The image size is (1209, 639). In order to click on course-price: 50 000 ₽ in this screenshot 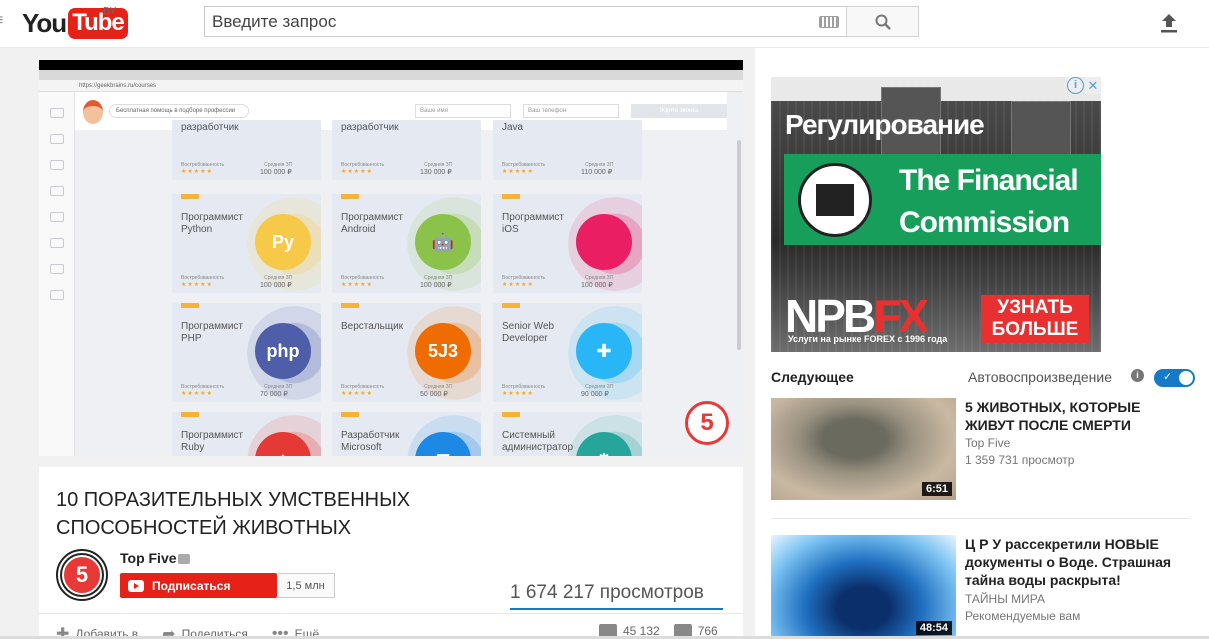, I will do `click(434, 394)`.